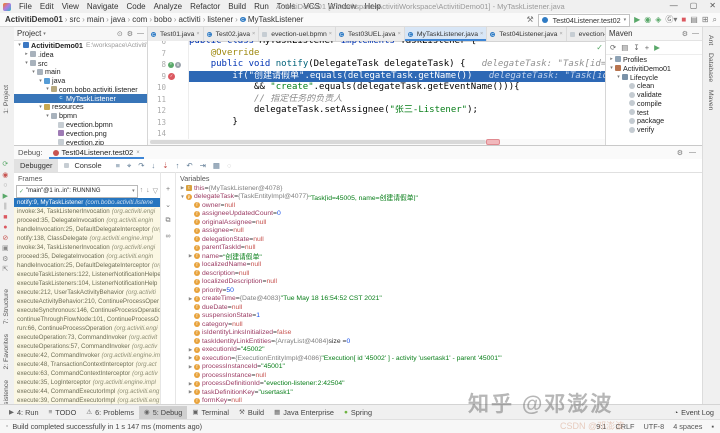 This screenshot has width=720, height=433. Describe the element at coordinates (171, 64) in the screenshot. I see `overrides-method-icon: ↑` at that location.